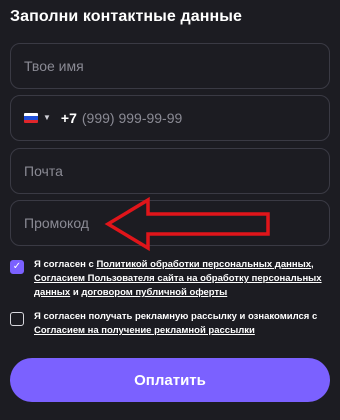  What do you see at coordinates (198, 118) in the screenshot?
I see `phone-input` at bounding box center [198, 118].